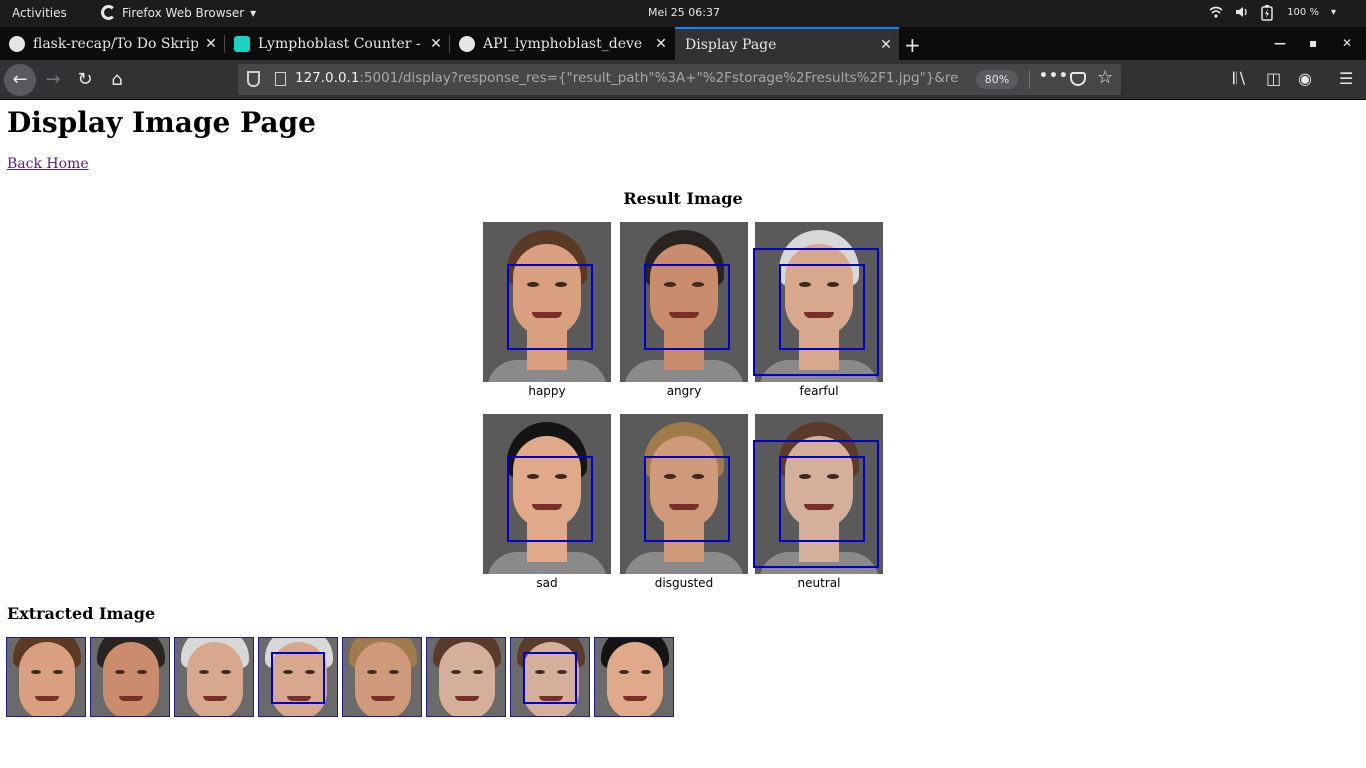 The image size is (1366, 768). Describe the element at coordinates (1216, 12) in the screenshot. I see `wifi-icon` at that location.